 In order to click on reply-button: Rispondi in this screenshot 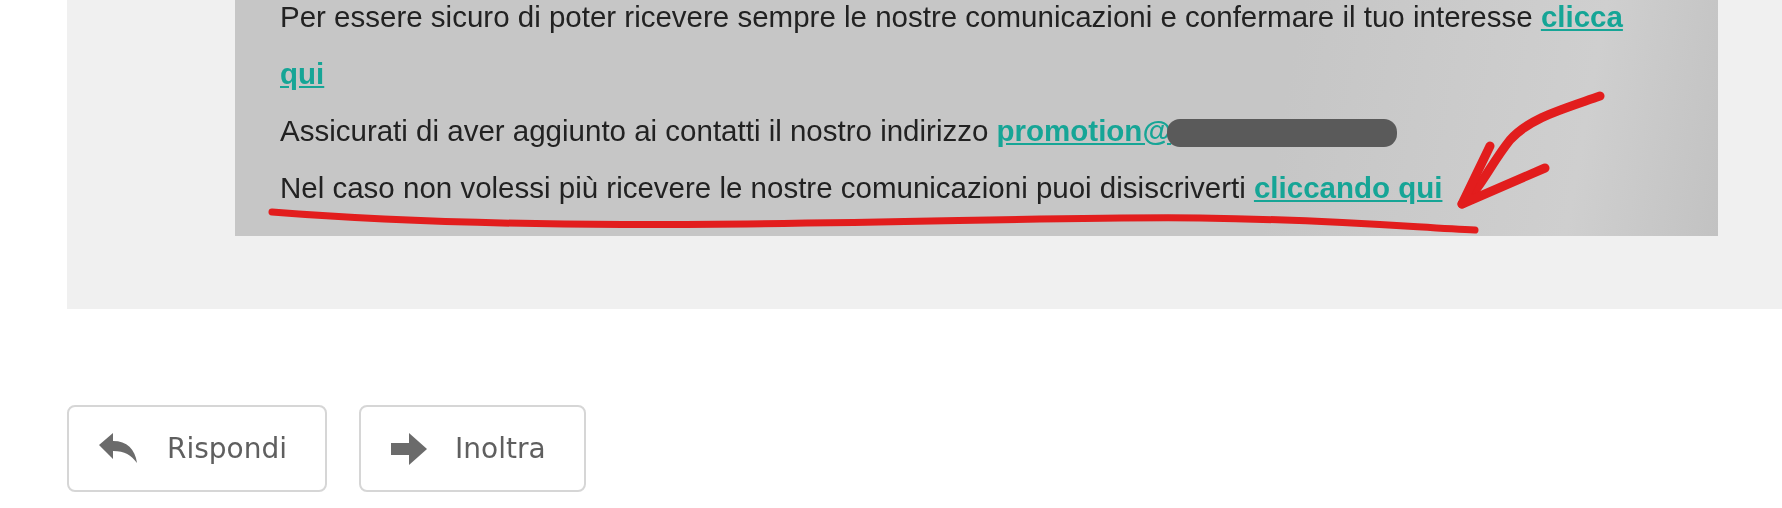, I will do `click(197, 448)`.